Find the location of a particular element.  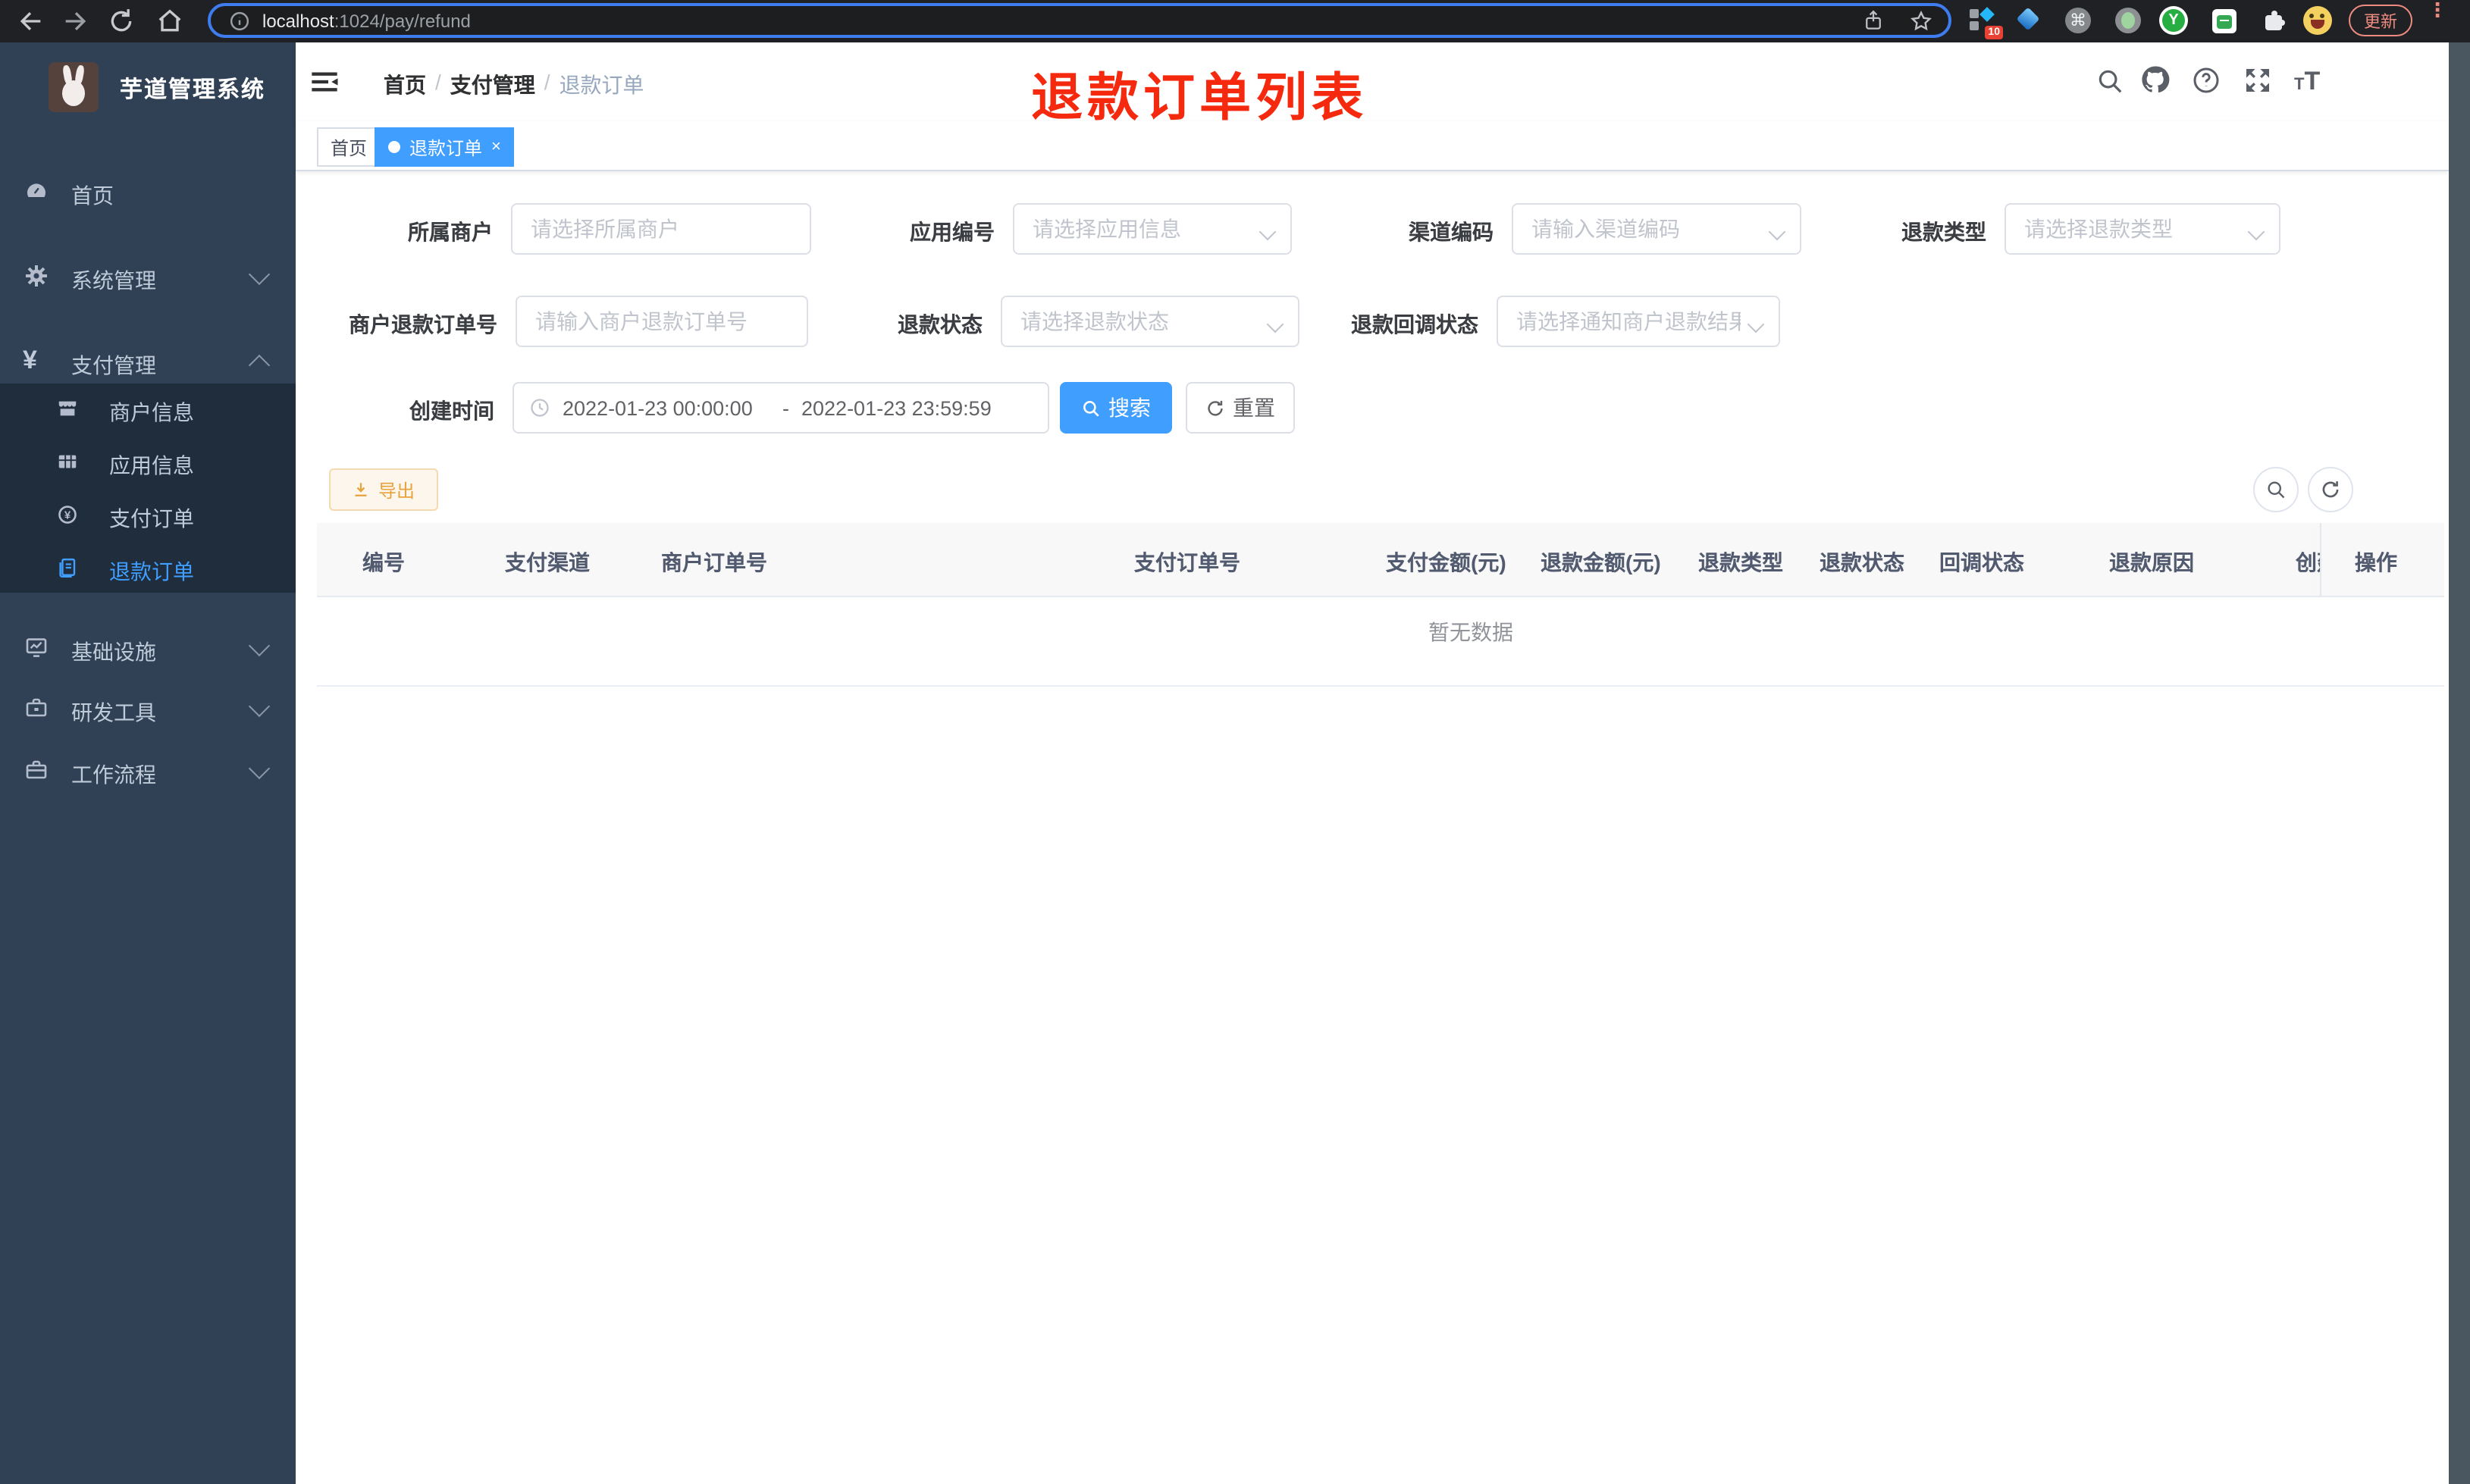

profile-smiley-avatar is located at coordinates (2317, 20).